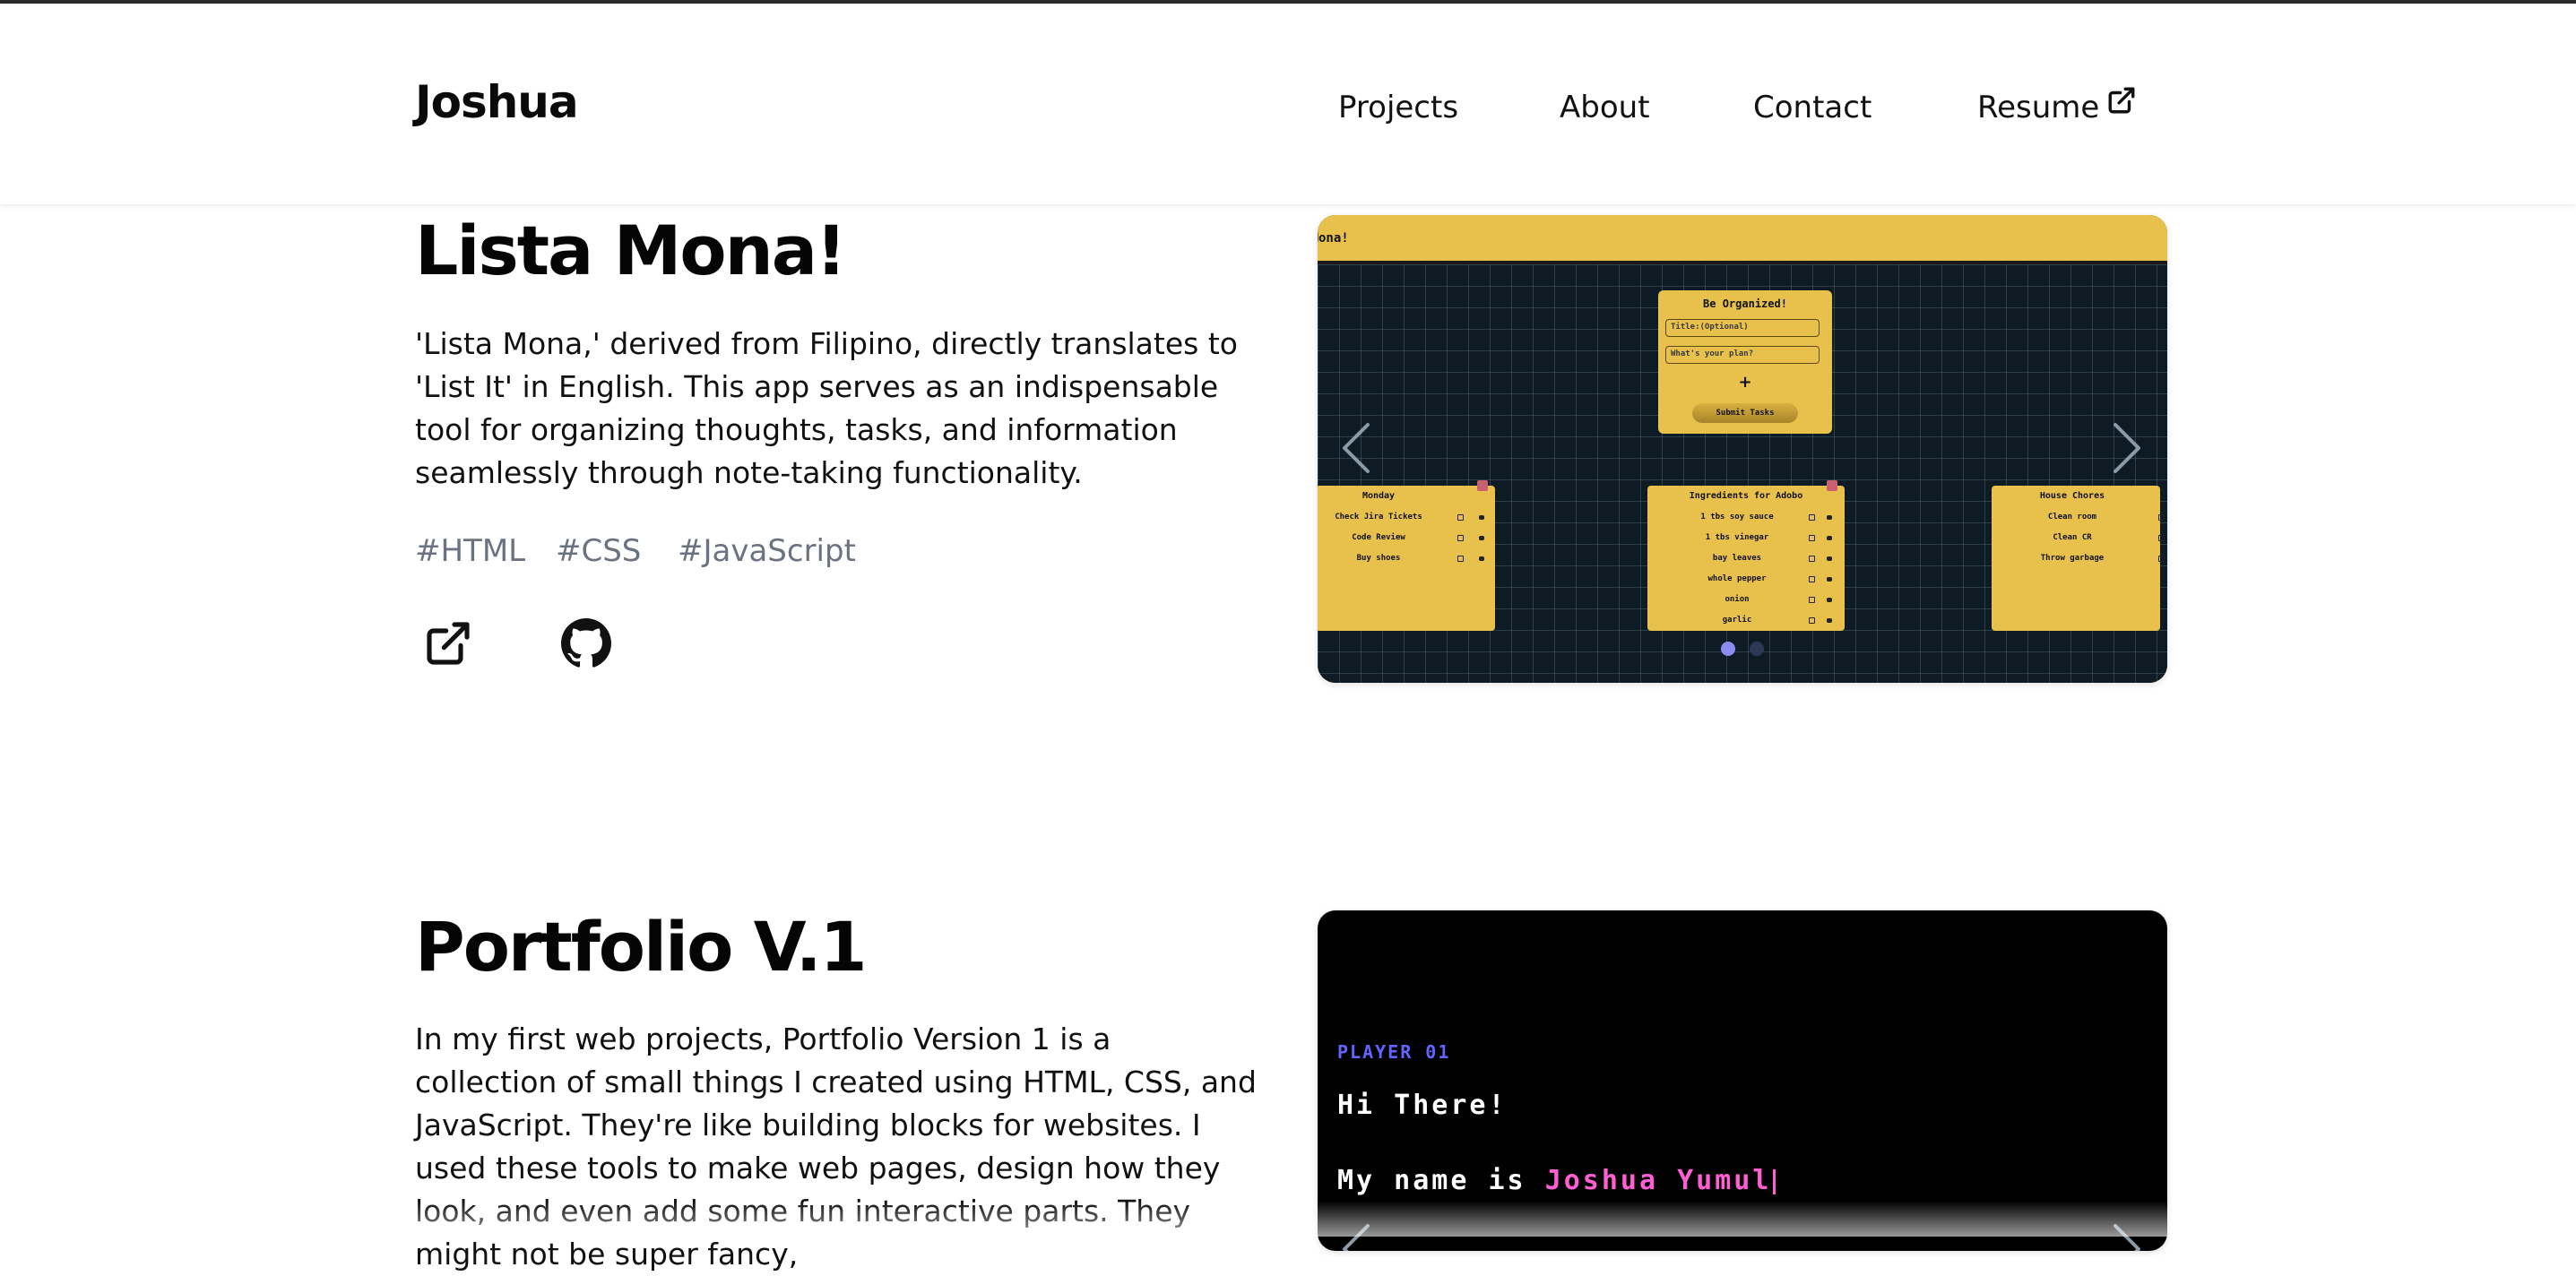 Image resolution: width=2576 pixels, height=1276 pixels. What do you see at coordinates (1746, 538) in the screenshot?
I see `note-item: 1 tbs vinegar` at bounding box center [1746, 538].